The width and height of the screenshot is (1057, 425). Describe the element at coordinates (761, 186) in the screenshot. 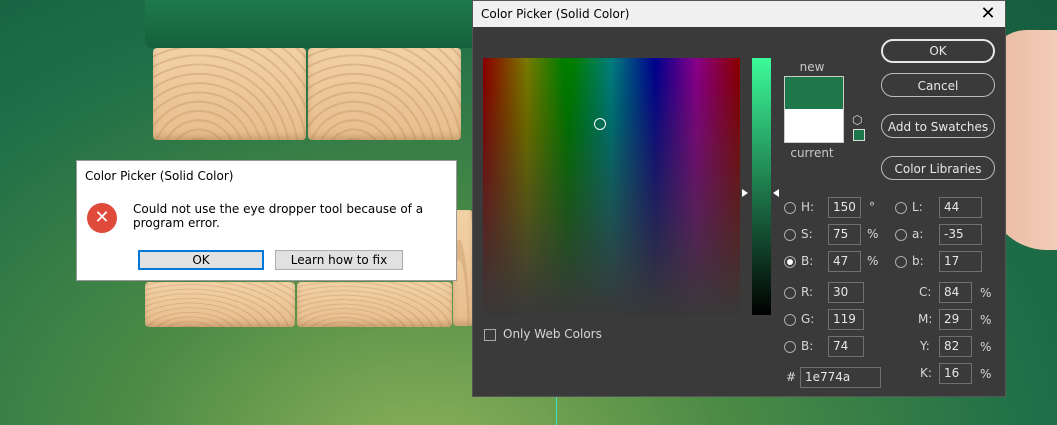

I see `hue-slider` at that location.